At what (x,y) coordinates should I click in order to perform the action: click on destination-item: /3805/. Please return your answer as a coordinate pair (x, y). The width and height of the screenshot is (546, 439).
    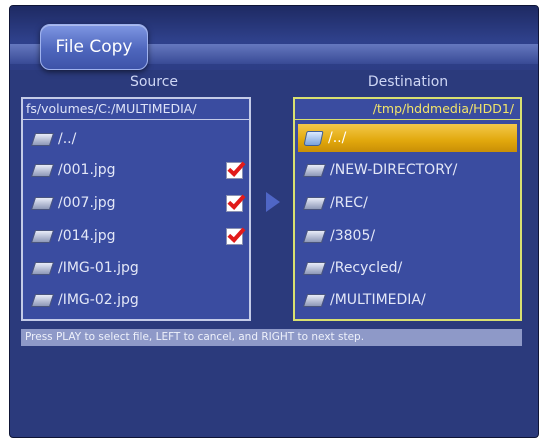
    Looking at the image, I should click on (407, 236).